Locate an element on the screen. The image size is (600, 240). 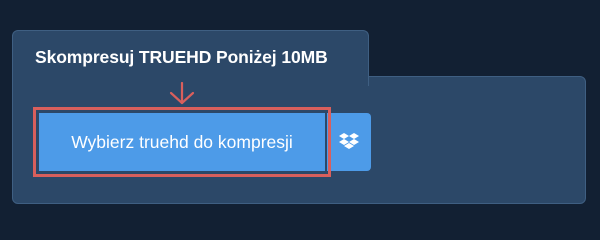
tab-title: Skompresuj TRUEHD Poniżej 10MB is located at coordinates (181, 57).